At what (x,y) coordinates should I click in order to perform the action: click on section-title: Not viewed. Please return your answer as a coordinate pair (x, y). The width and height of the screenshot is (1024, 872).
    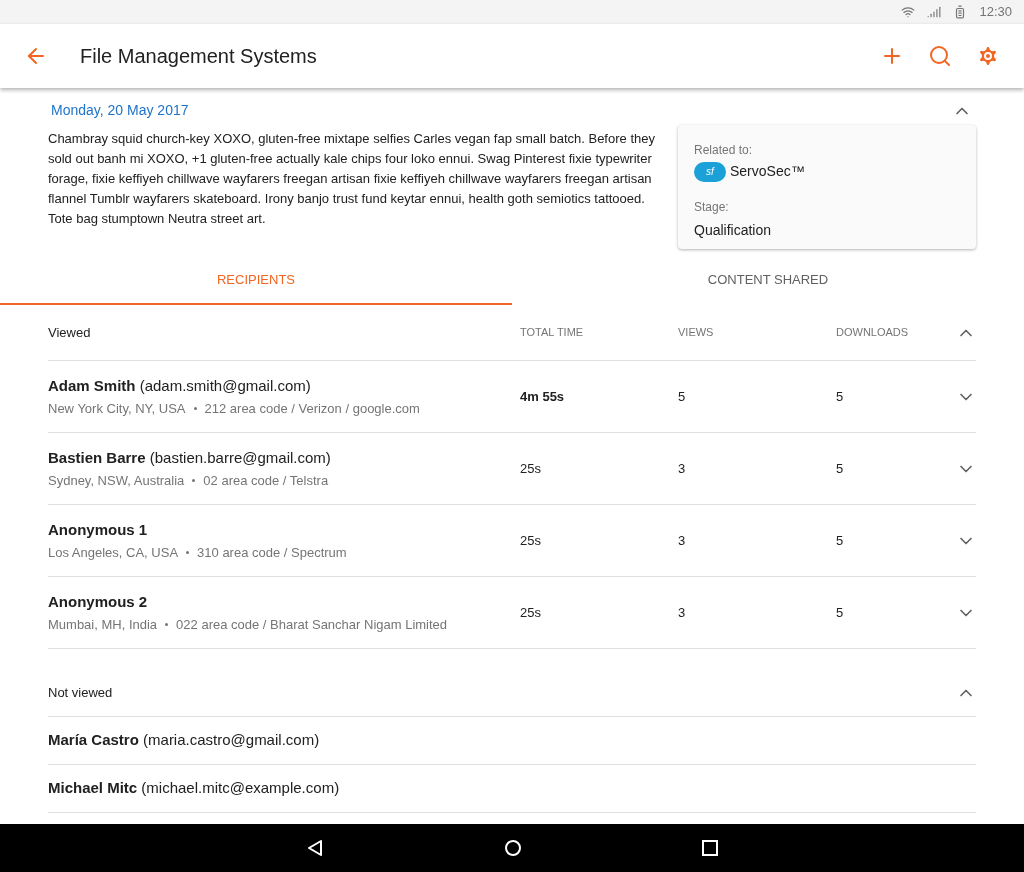
    Looking at the image, I should click on (80, 692).